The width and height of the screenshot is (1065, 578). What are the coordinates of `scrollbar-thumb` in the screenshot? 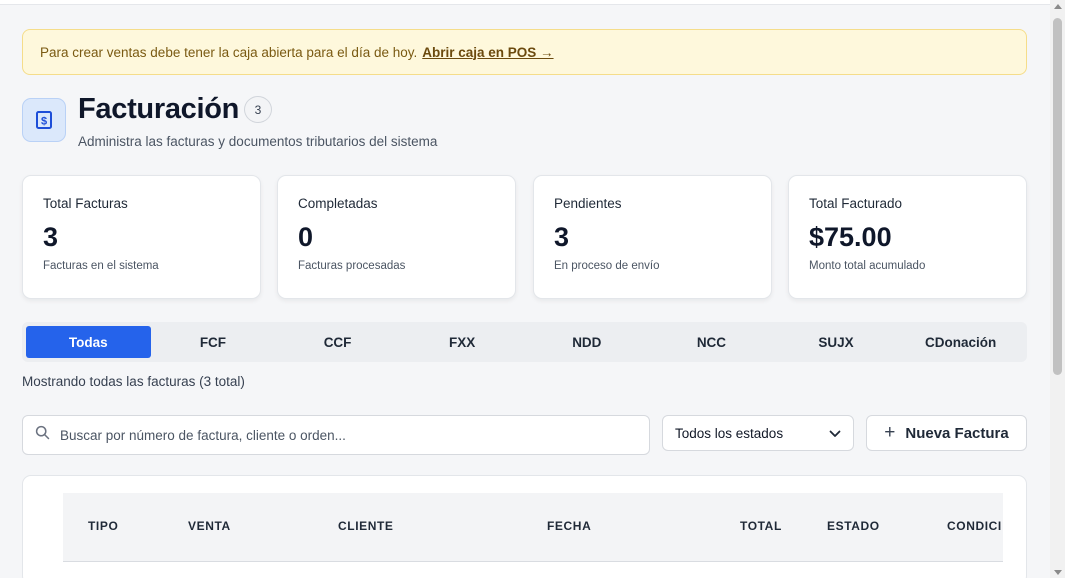 It's located at (1057, 196).